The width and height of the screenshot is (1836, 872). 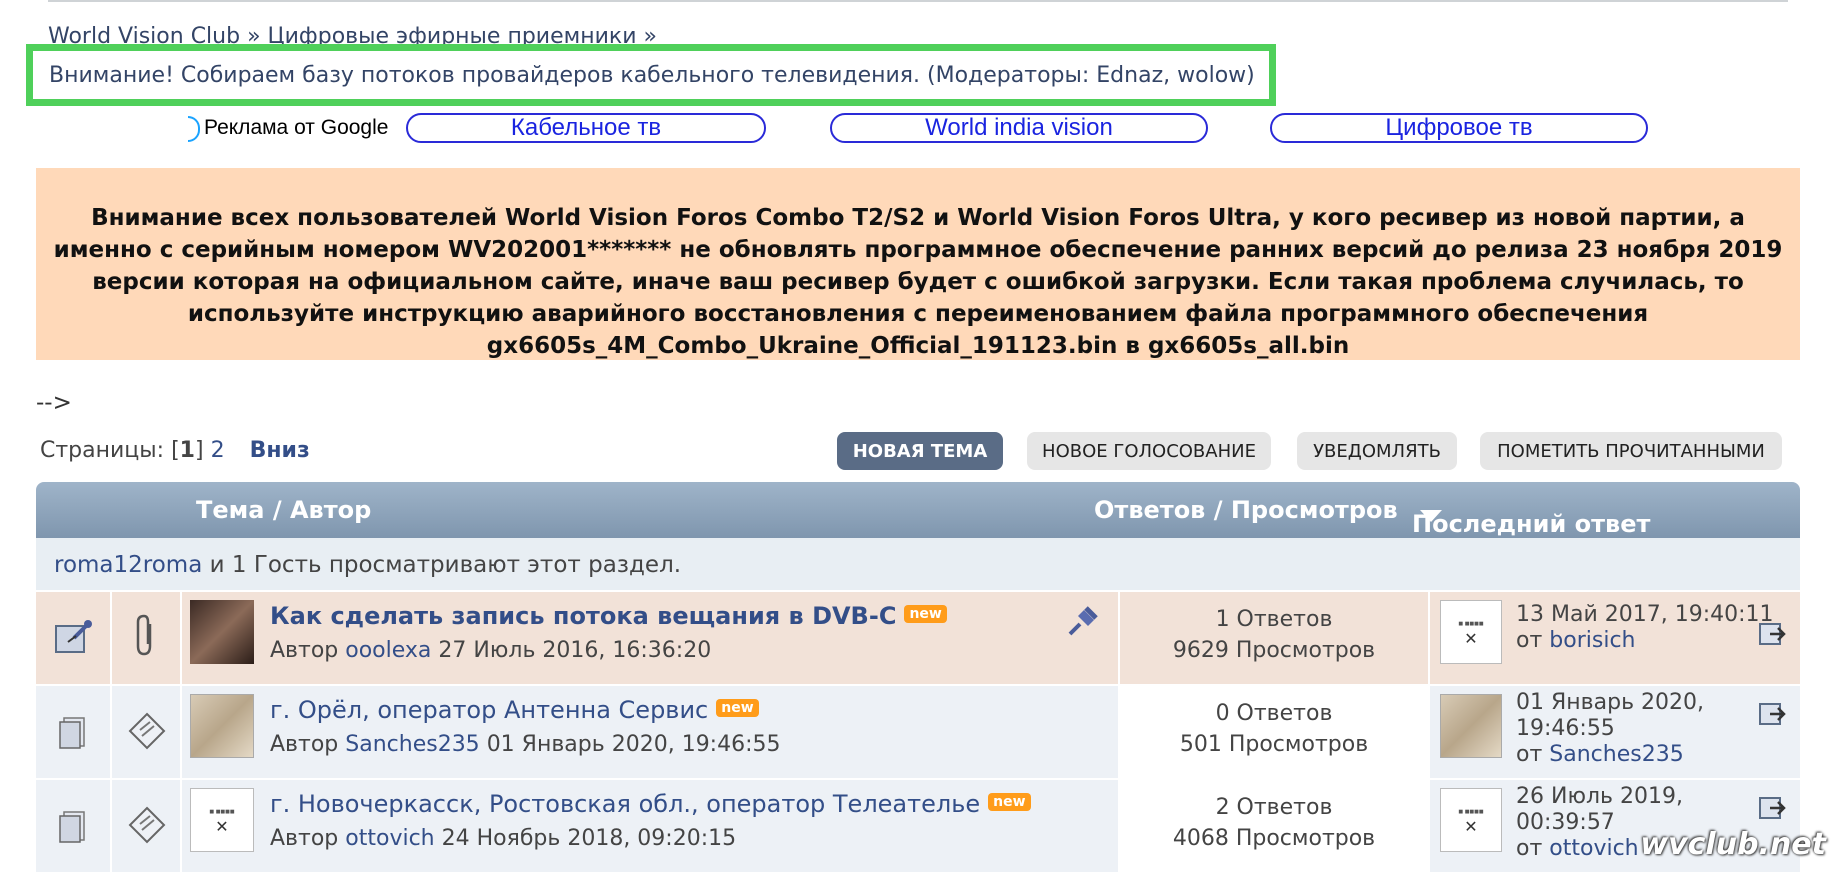 What do you see at coordinates (1645, 614) in the screenshot?
I see `last-reply-date: 13 Май 2017, 19:40:11` at bounding box center [1645, 614].